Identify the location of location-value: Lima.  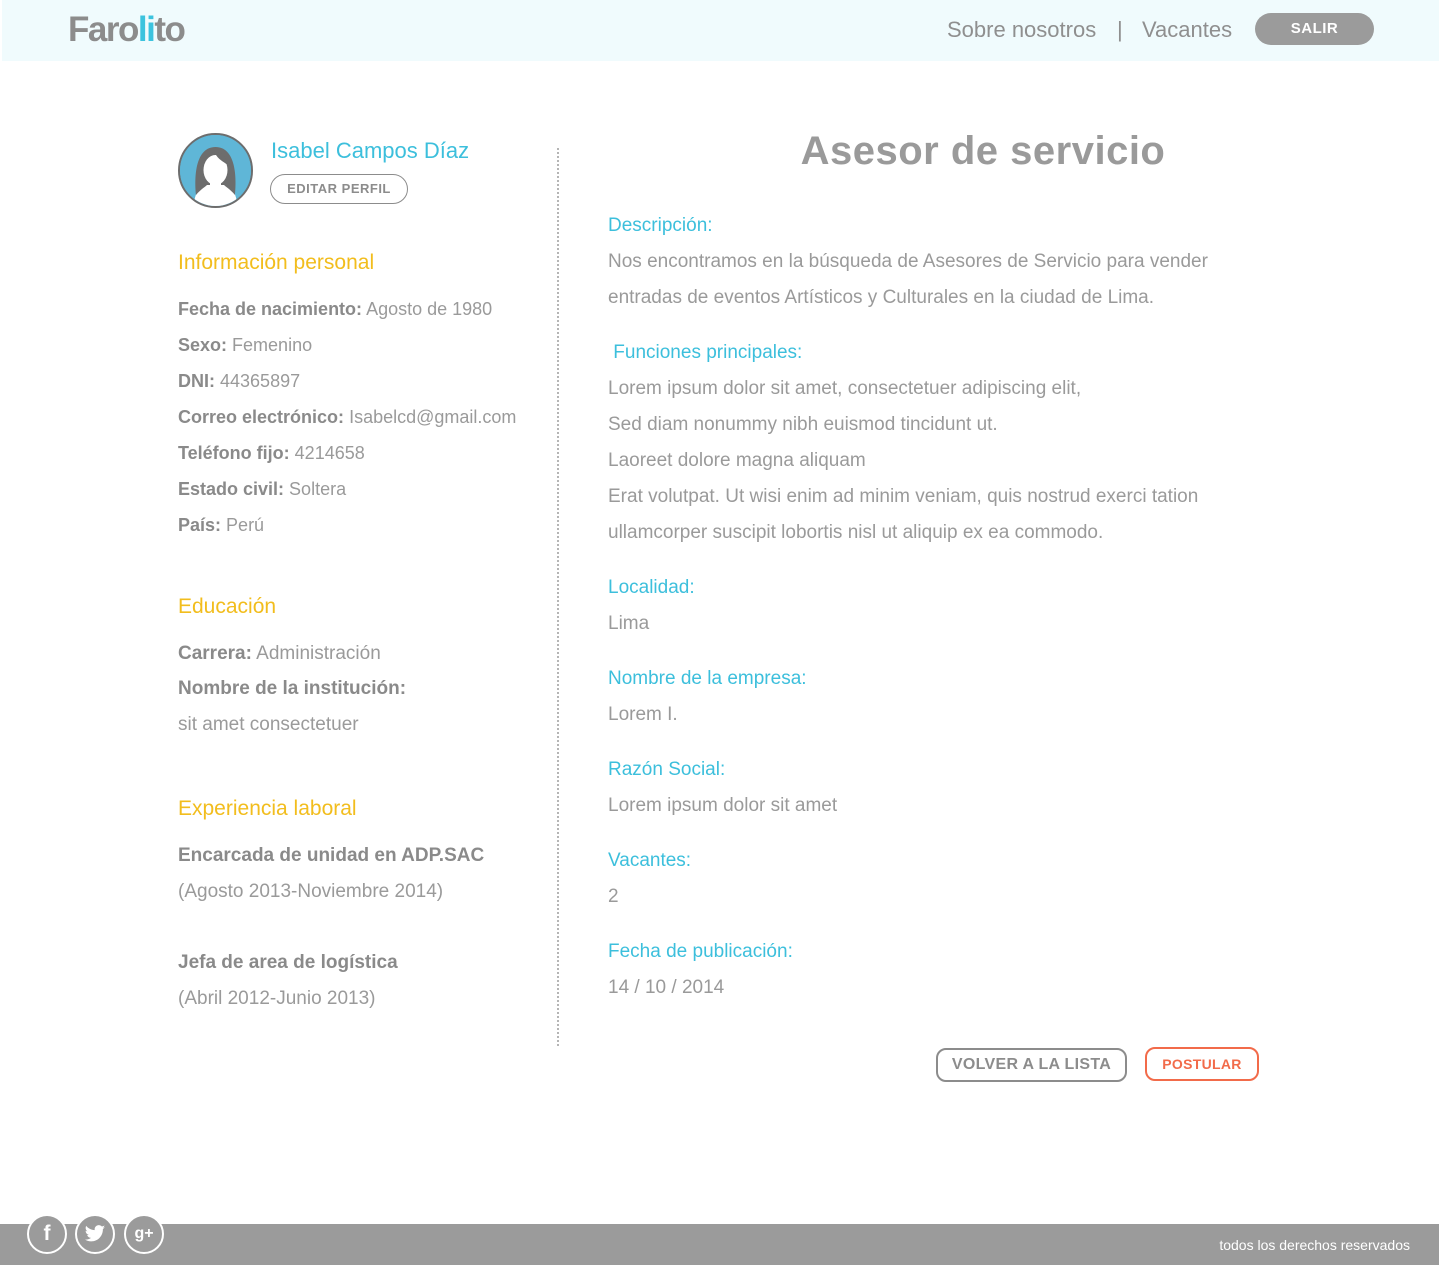
(629, 623).